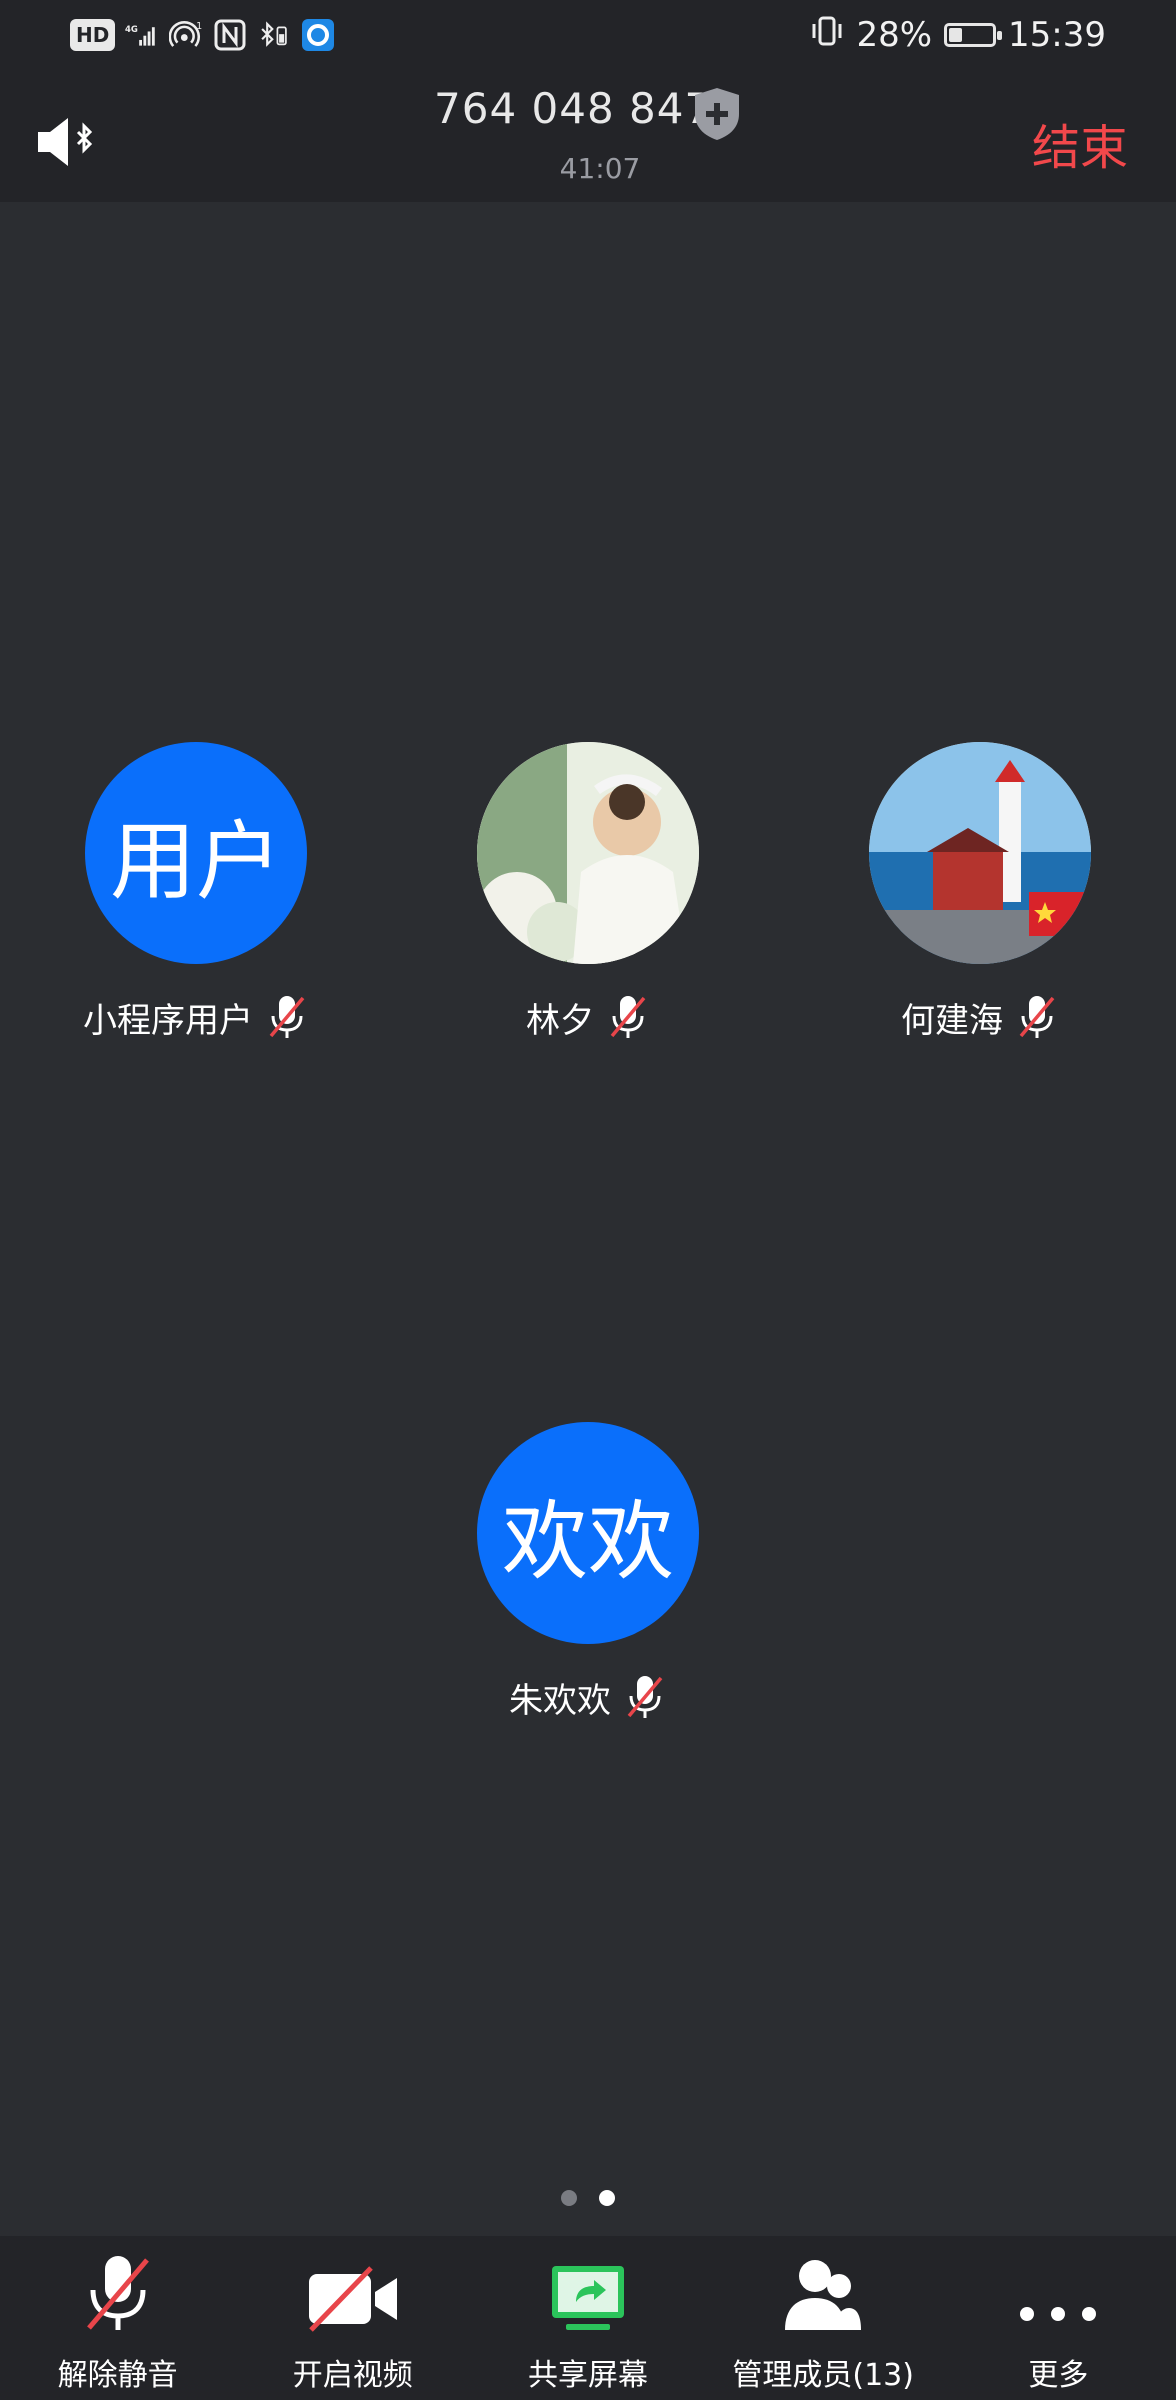 Image resolution: width=1176 pixels, height=2400 pixels. I want to click on child-photo-avatar, so click(588, 853).